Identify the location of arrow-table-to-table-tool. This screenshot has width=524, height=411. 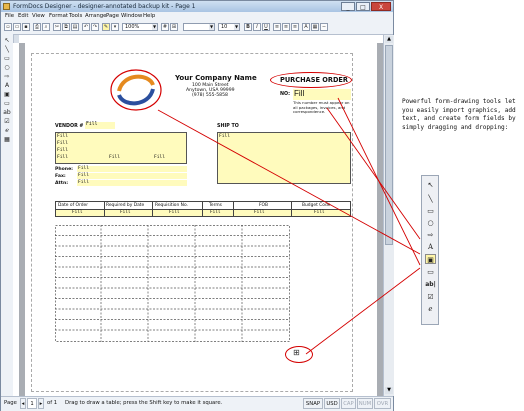
(363, 311).